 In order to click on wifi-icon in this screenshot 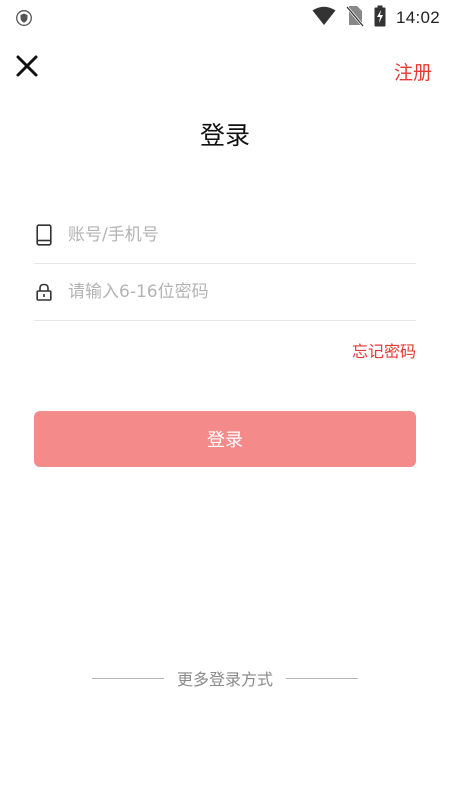, I will do `click(324, 18)`.